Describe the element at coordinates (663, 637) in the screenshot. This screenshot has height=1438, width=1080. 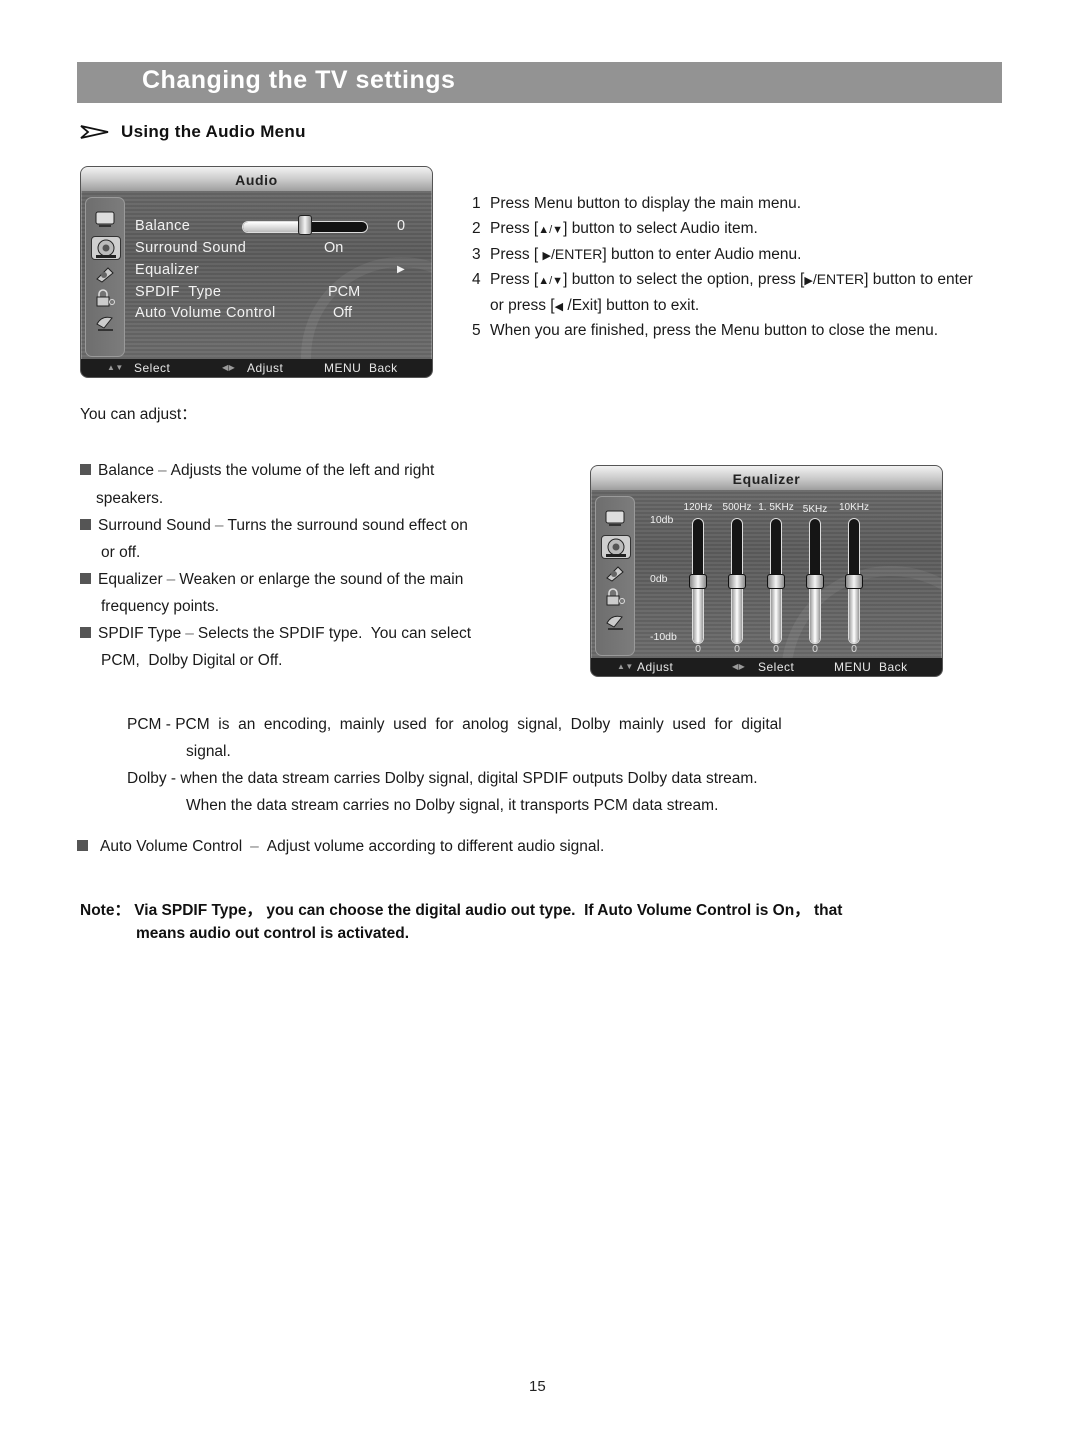
I see `db-label-min: -10db` at that location.